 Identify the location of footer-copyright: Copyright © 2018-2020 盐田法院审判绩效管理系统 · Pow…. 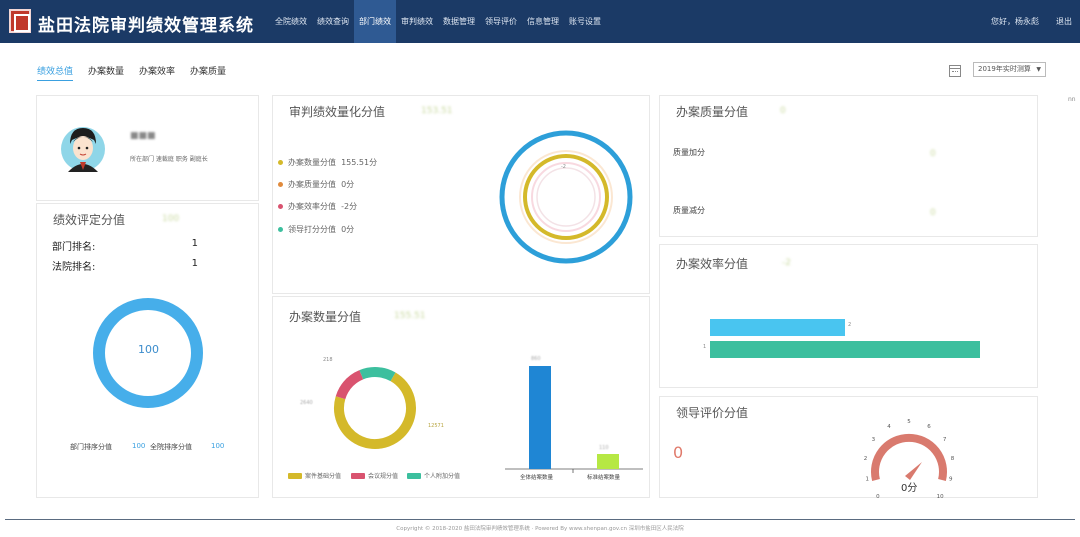
(540, 529).